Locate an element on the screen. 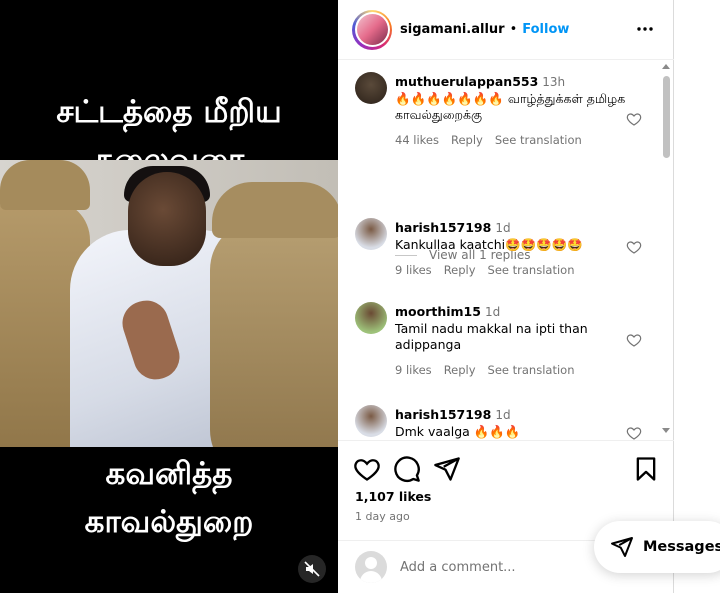  scrollbar-thumb is located at coordinates (666, 117).